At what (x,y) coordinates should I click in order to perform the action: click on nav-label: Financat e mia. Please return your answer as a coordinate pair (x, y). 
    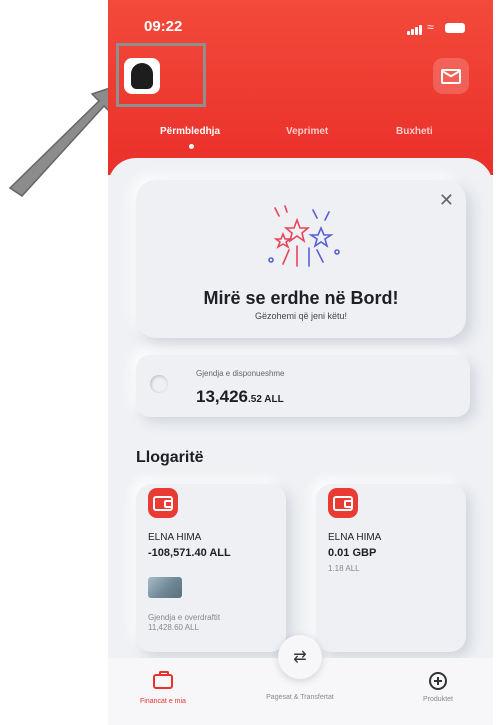
    Looking at the image, I should click on (163, 701).